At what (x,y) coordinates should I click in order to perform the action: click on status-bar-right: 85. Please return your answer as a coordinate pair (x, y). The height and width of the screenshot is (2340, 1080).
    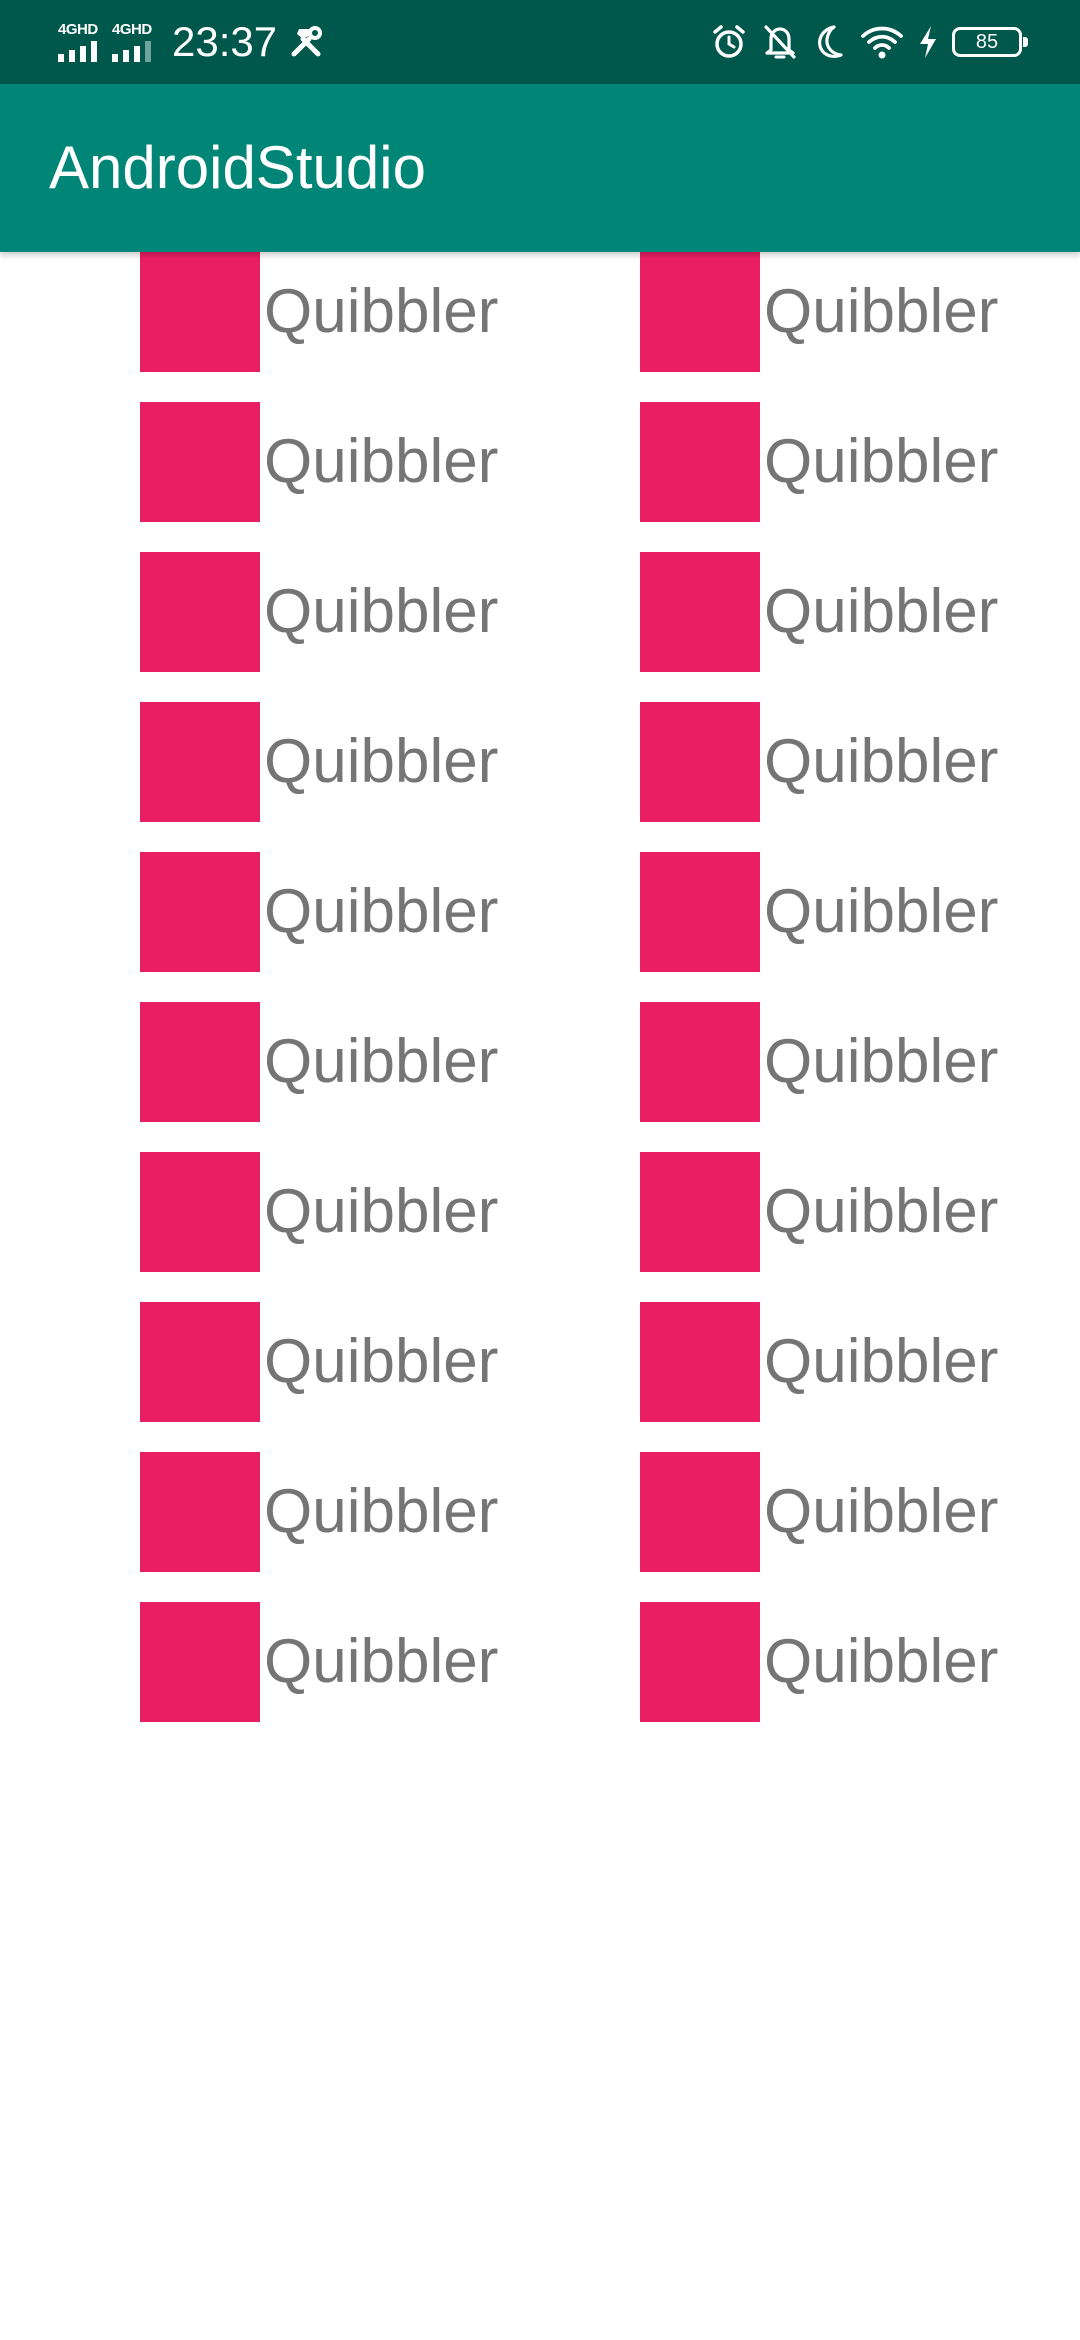
    Looking at the image, I should click on (869, 42).